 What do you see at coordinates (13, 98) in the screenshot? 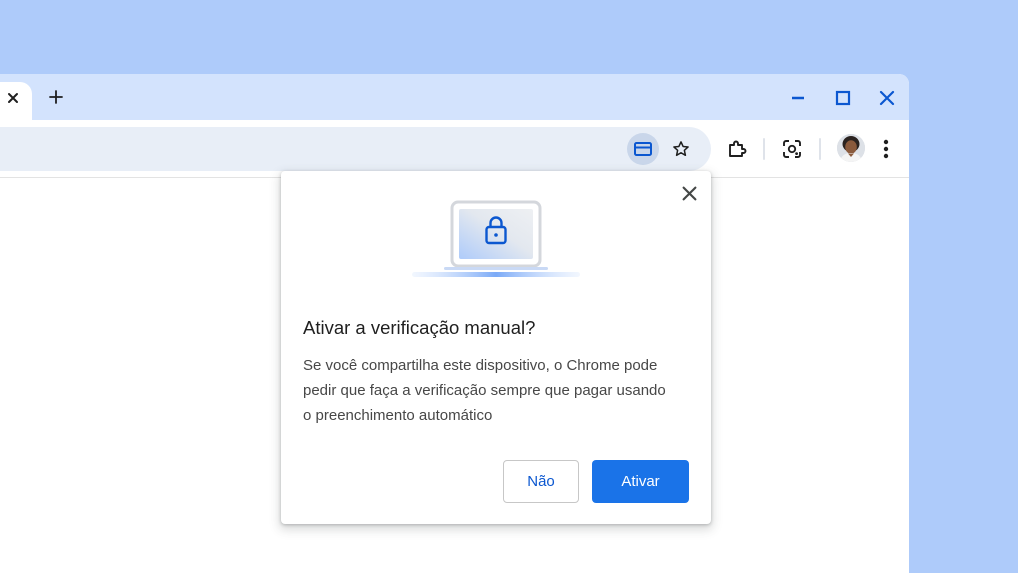
I see `tab-close-icon` at bounding box center [13, 98].